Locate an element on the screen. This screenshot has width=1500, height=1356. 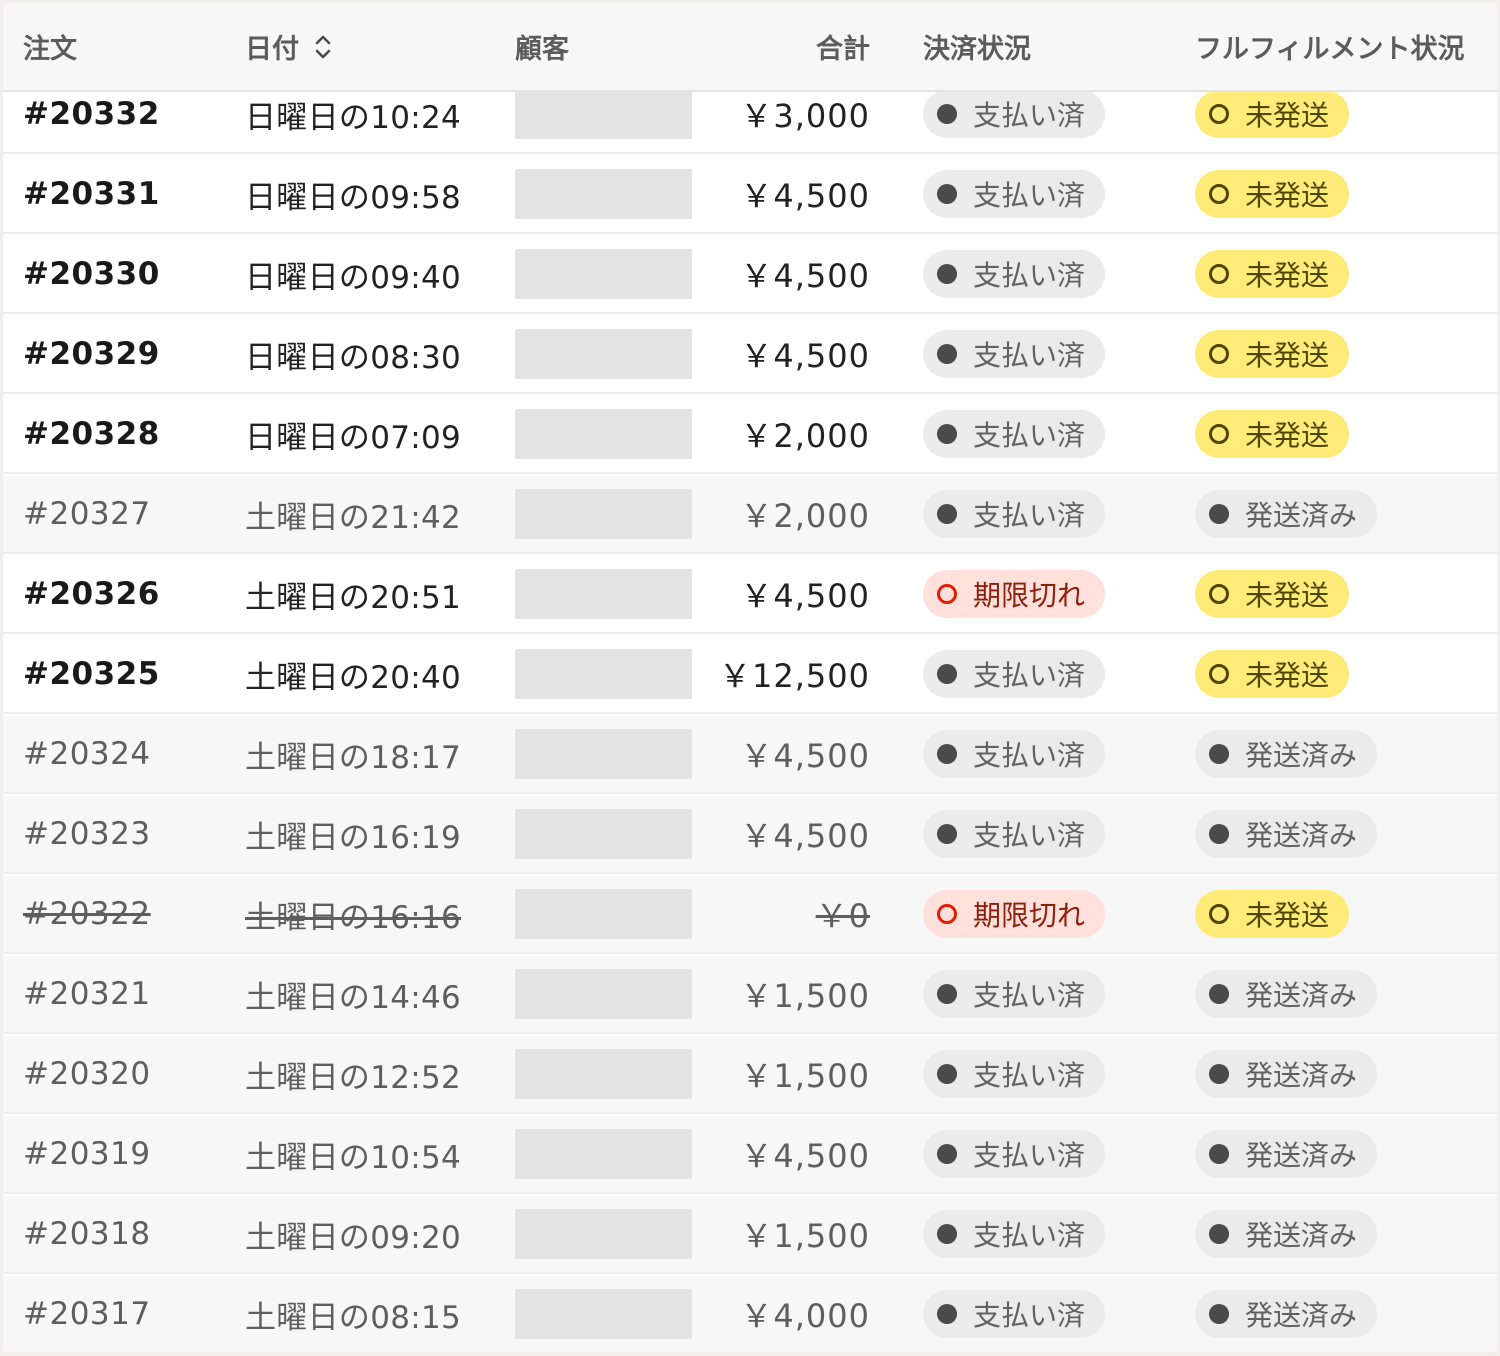
order-number-cell: #20320 is located at coordinates (87, 1074).